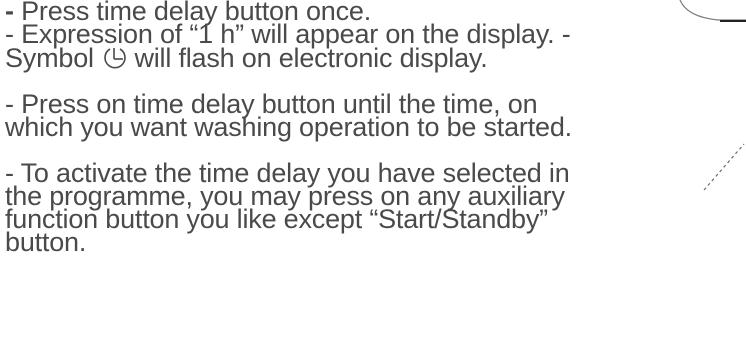  Describe the element at coordinates (49, 58) in the screenshot. I see `step-2-prefix: Symbol` at that location.